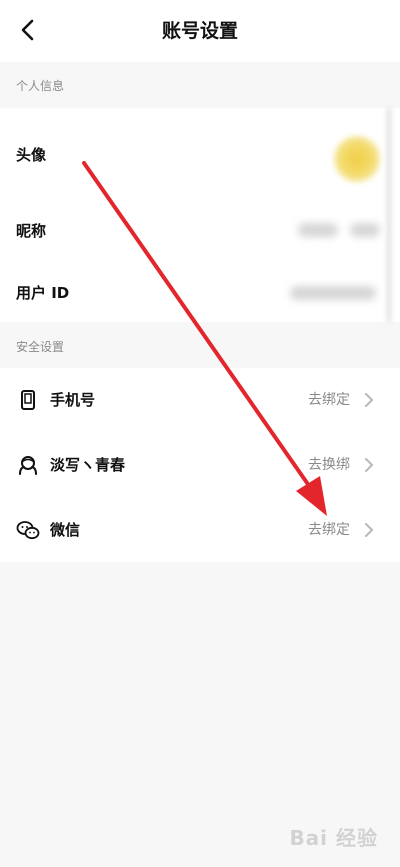 The image size is (400, 867). Describe the element at coordinates (389, 215) in the screenshot. I see `edge-strip` at that location.